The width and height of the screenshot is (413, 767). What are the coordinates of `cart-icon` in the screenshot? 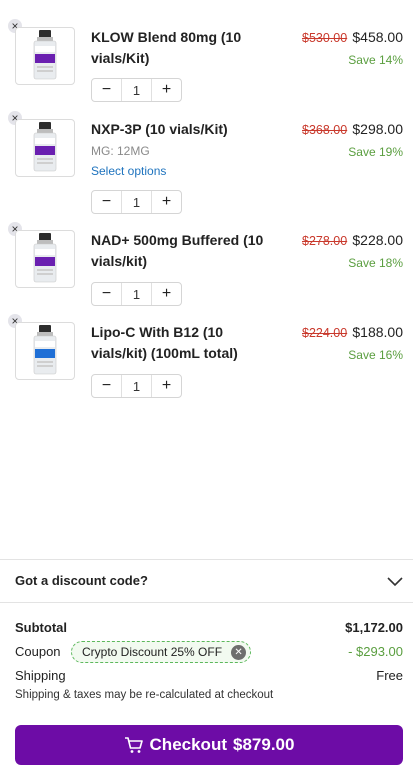 It's located at (133, 745).